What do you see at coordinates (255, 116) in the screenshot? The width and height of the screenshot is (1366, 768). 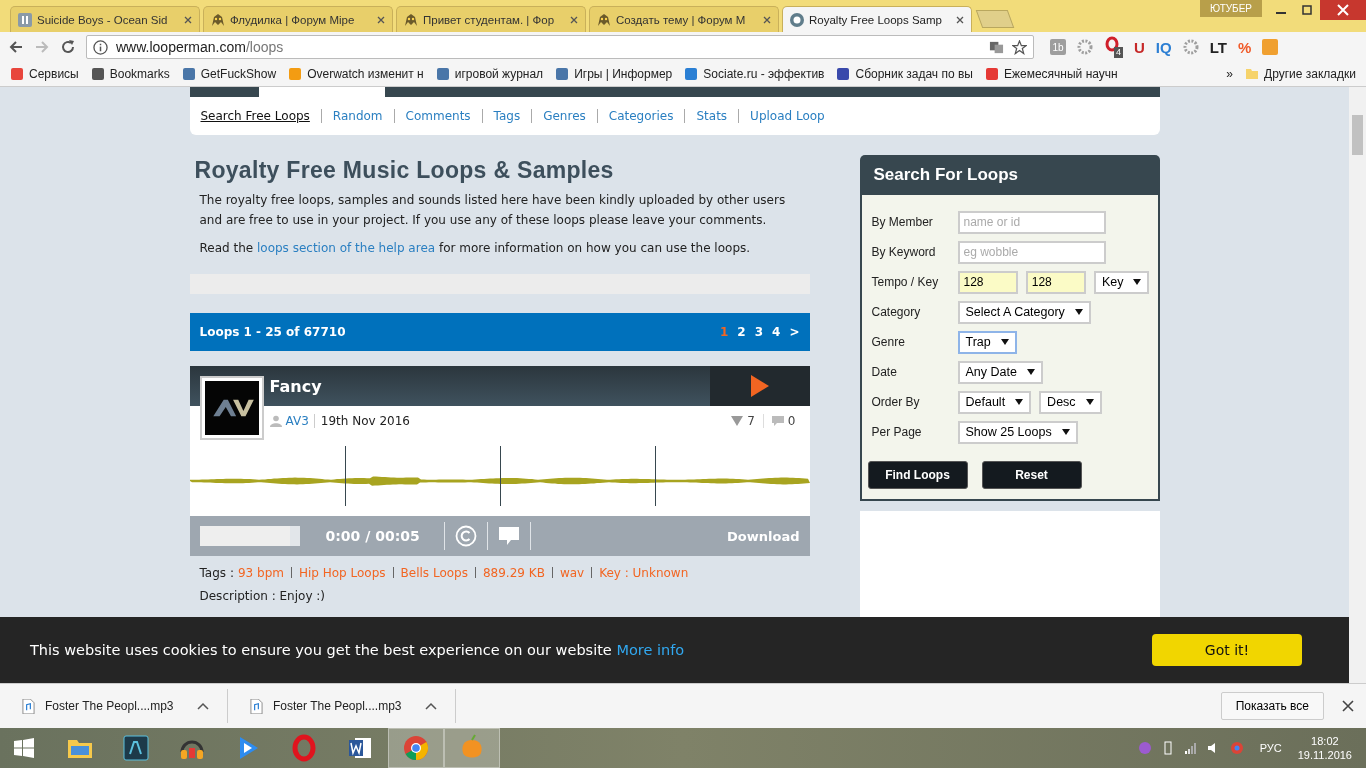 I see `nav-link: Search Free Loops` at bounding box center [255, 116].